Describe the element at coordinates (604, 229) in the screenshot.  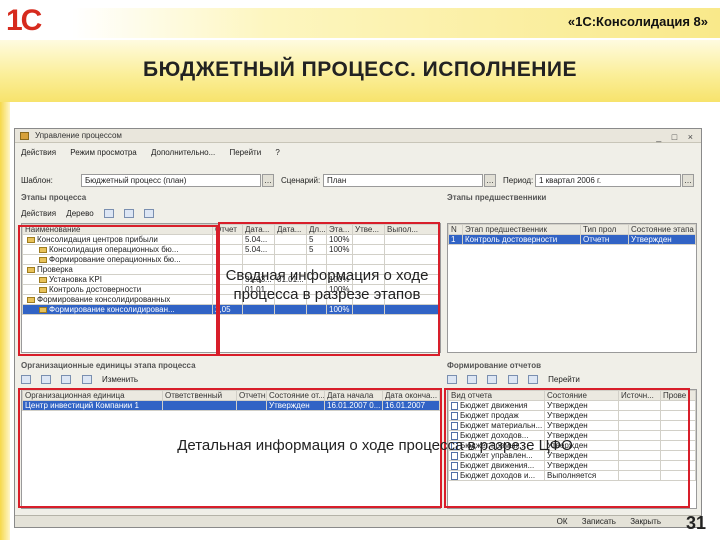
I see `col-type: Тип прол` at that location.